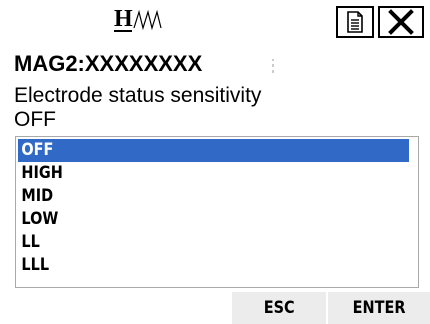 This screenshot has height=324, width=430. I want to click on list-item-ll: LL, so click(219, 242).